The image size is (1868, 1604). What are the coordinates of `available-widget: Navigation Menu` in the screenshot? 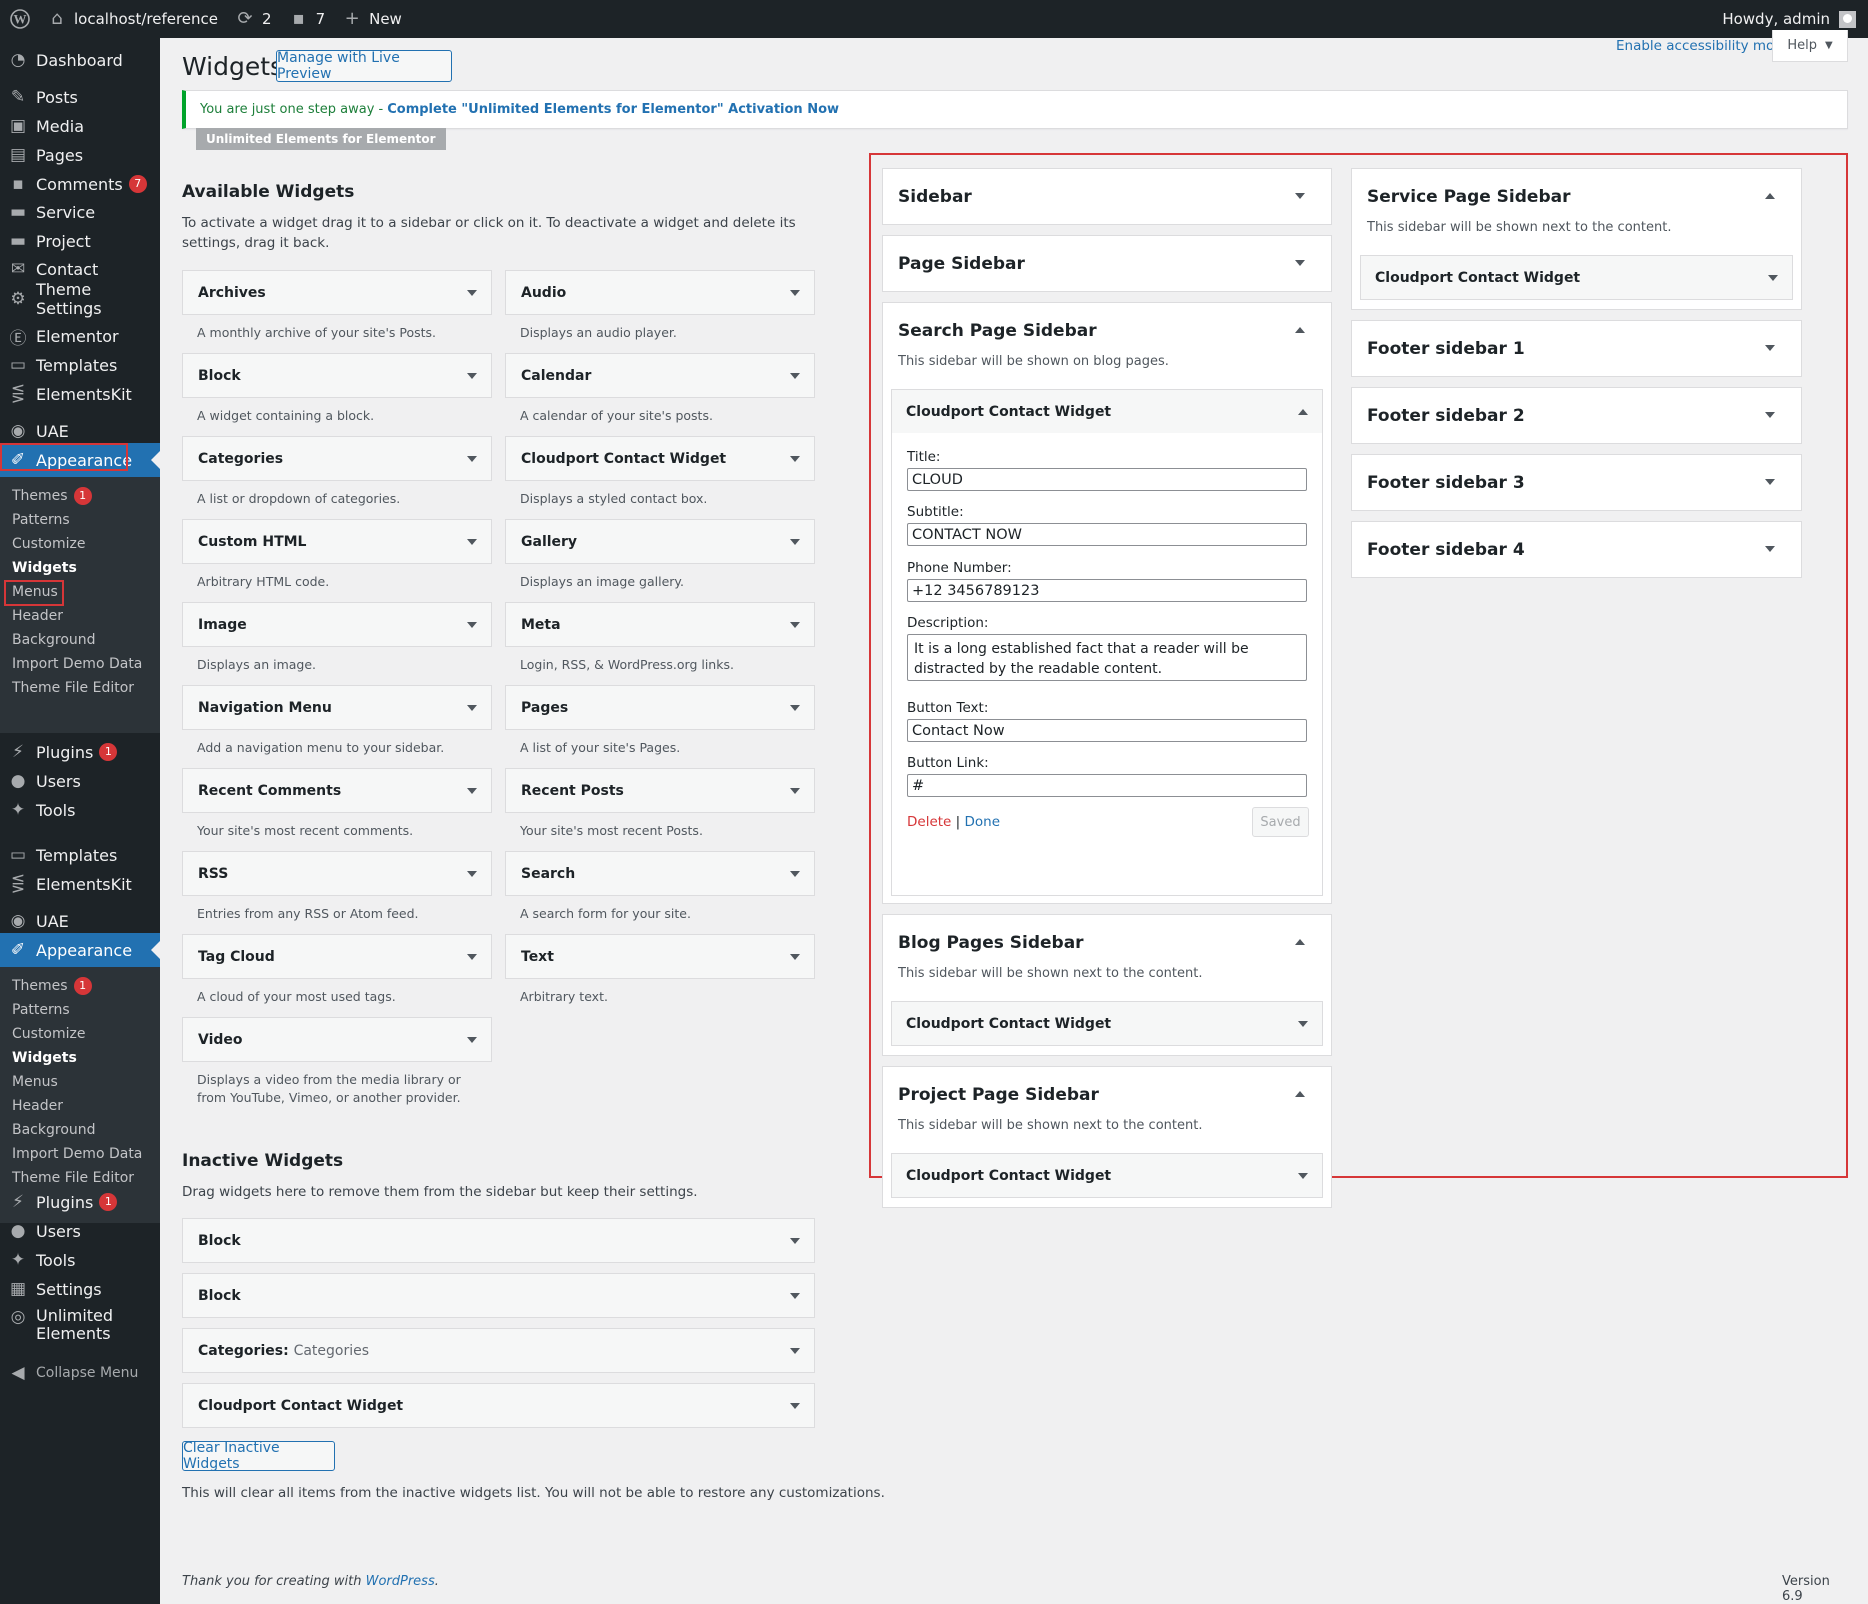 It's located at (337, 707).